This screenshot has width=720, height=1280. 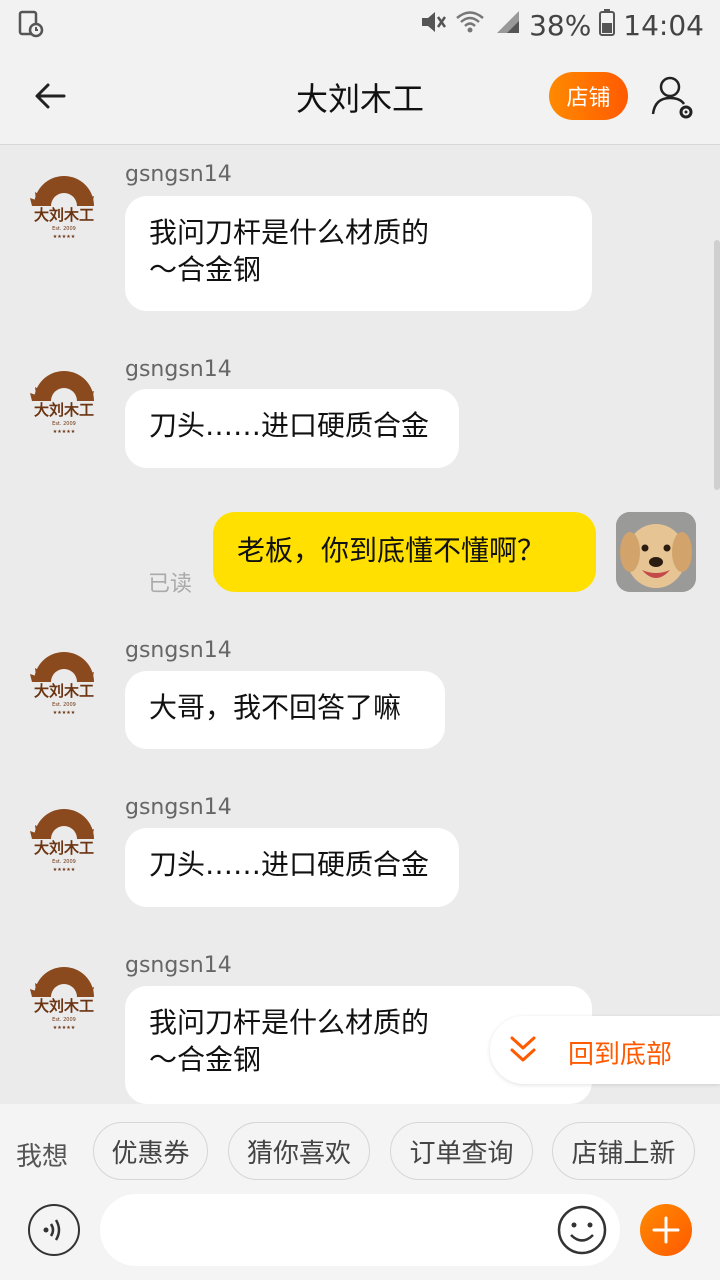 I want to click on voice-icon, so click(x=52, y=1230).